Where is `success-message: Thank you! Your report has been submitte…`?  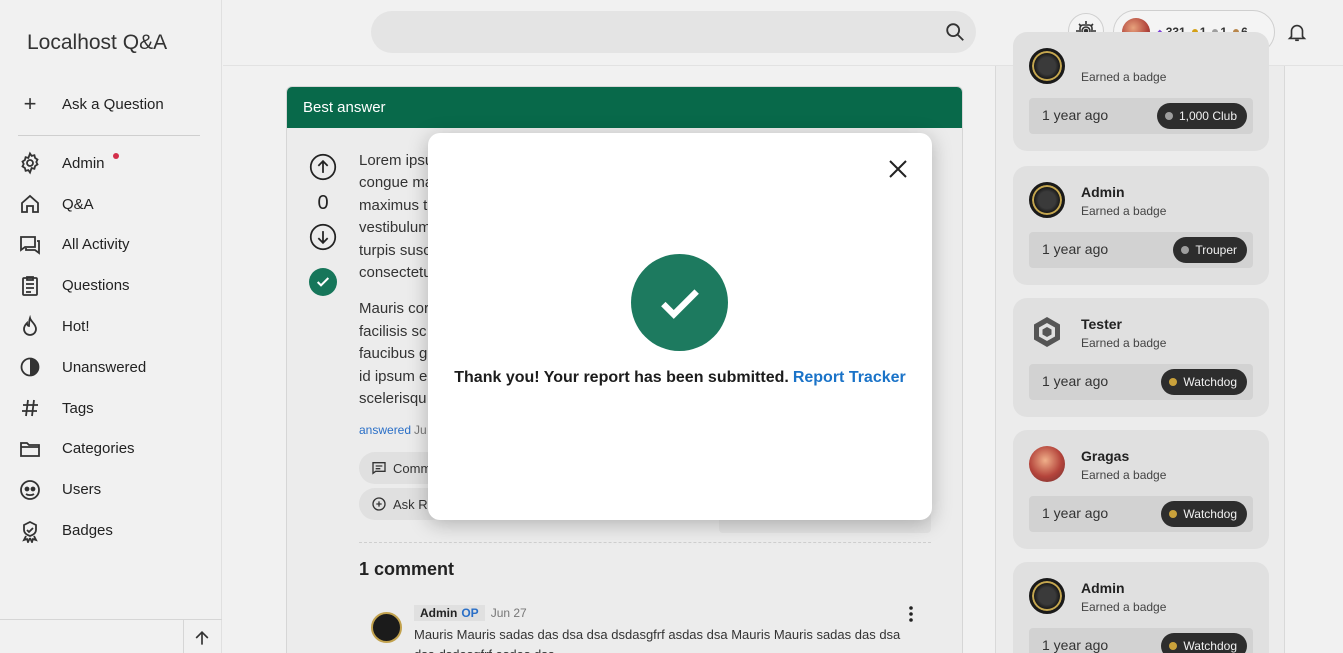 success-message: Thank you! Your report has been submitte… is located at coordinates (680, 378).